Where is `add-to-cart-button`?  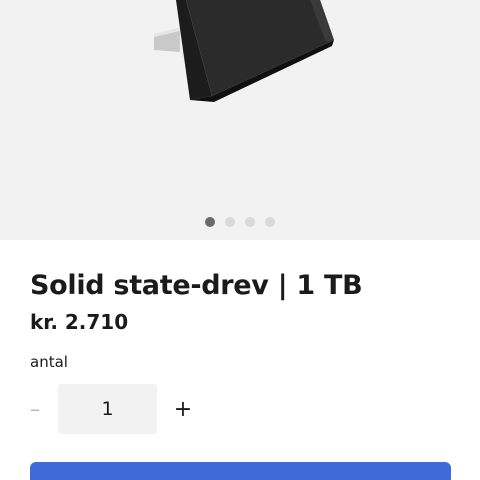
add-to-cart-button is located at coordinates (240, 471).